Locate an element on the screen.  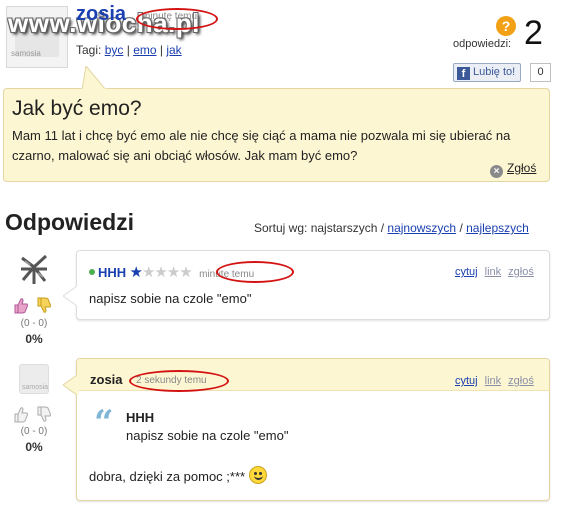
star-icon: ★ is located at coordinates (136, 272).